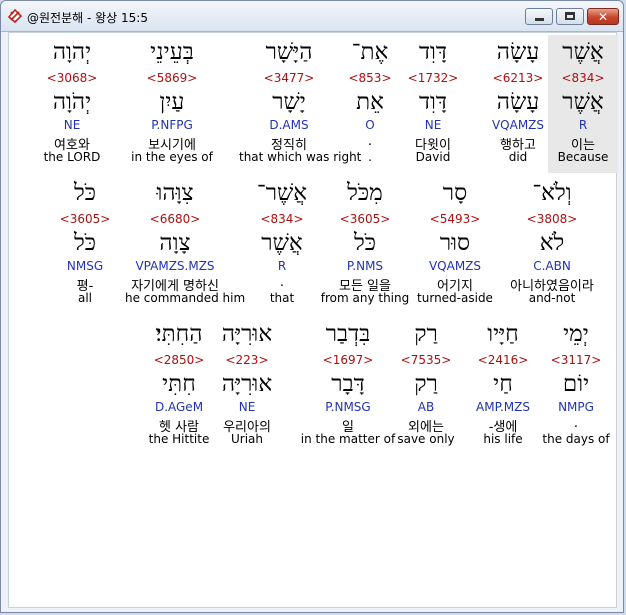 The height and width of the screenshot is (615, 626). I want to click on korean-gloss: ., so click(576, 423).